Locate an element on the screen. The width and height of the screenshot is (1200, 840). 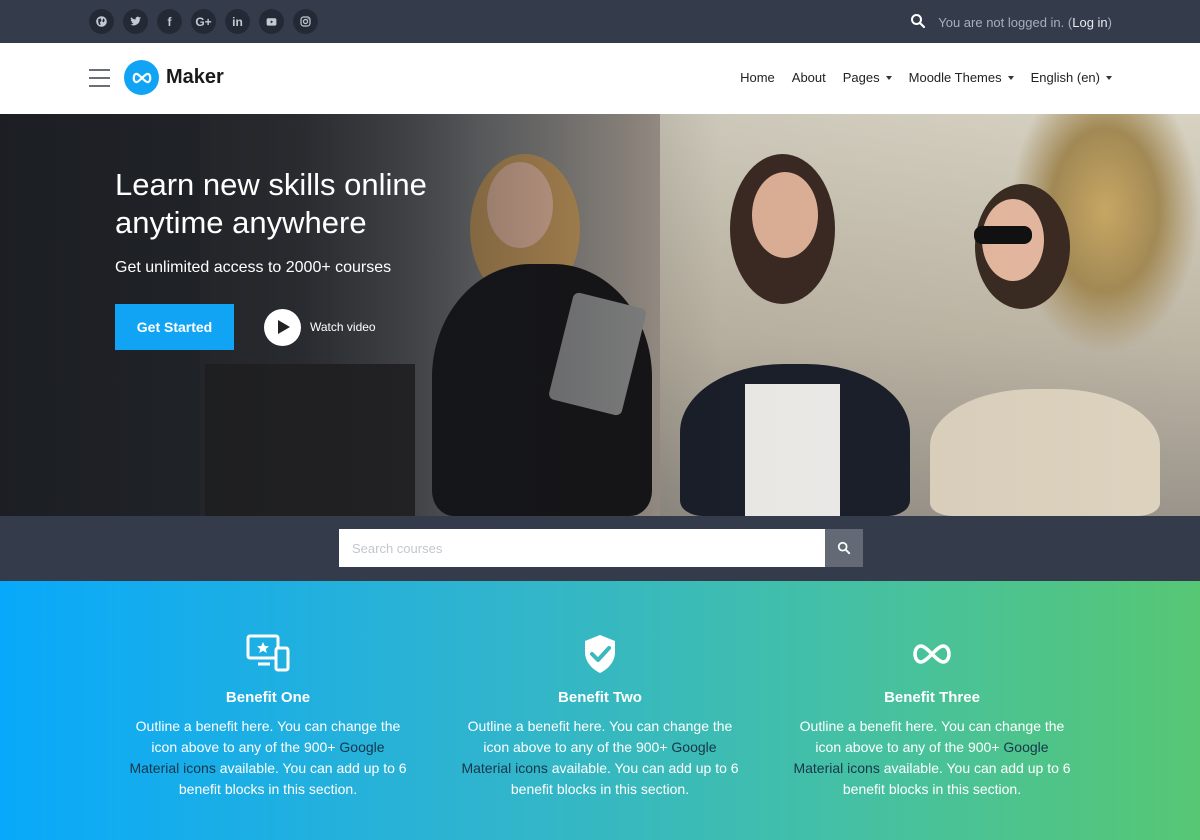
get-started-button: Get Started is located at coordinates (174, 327).